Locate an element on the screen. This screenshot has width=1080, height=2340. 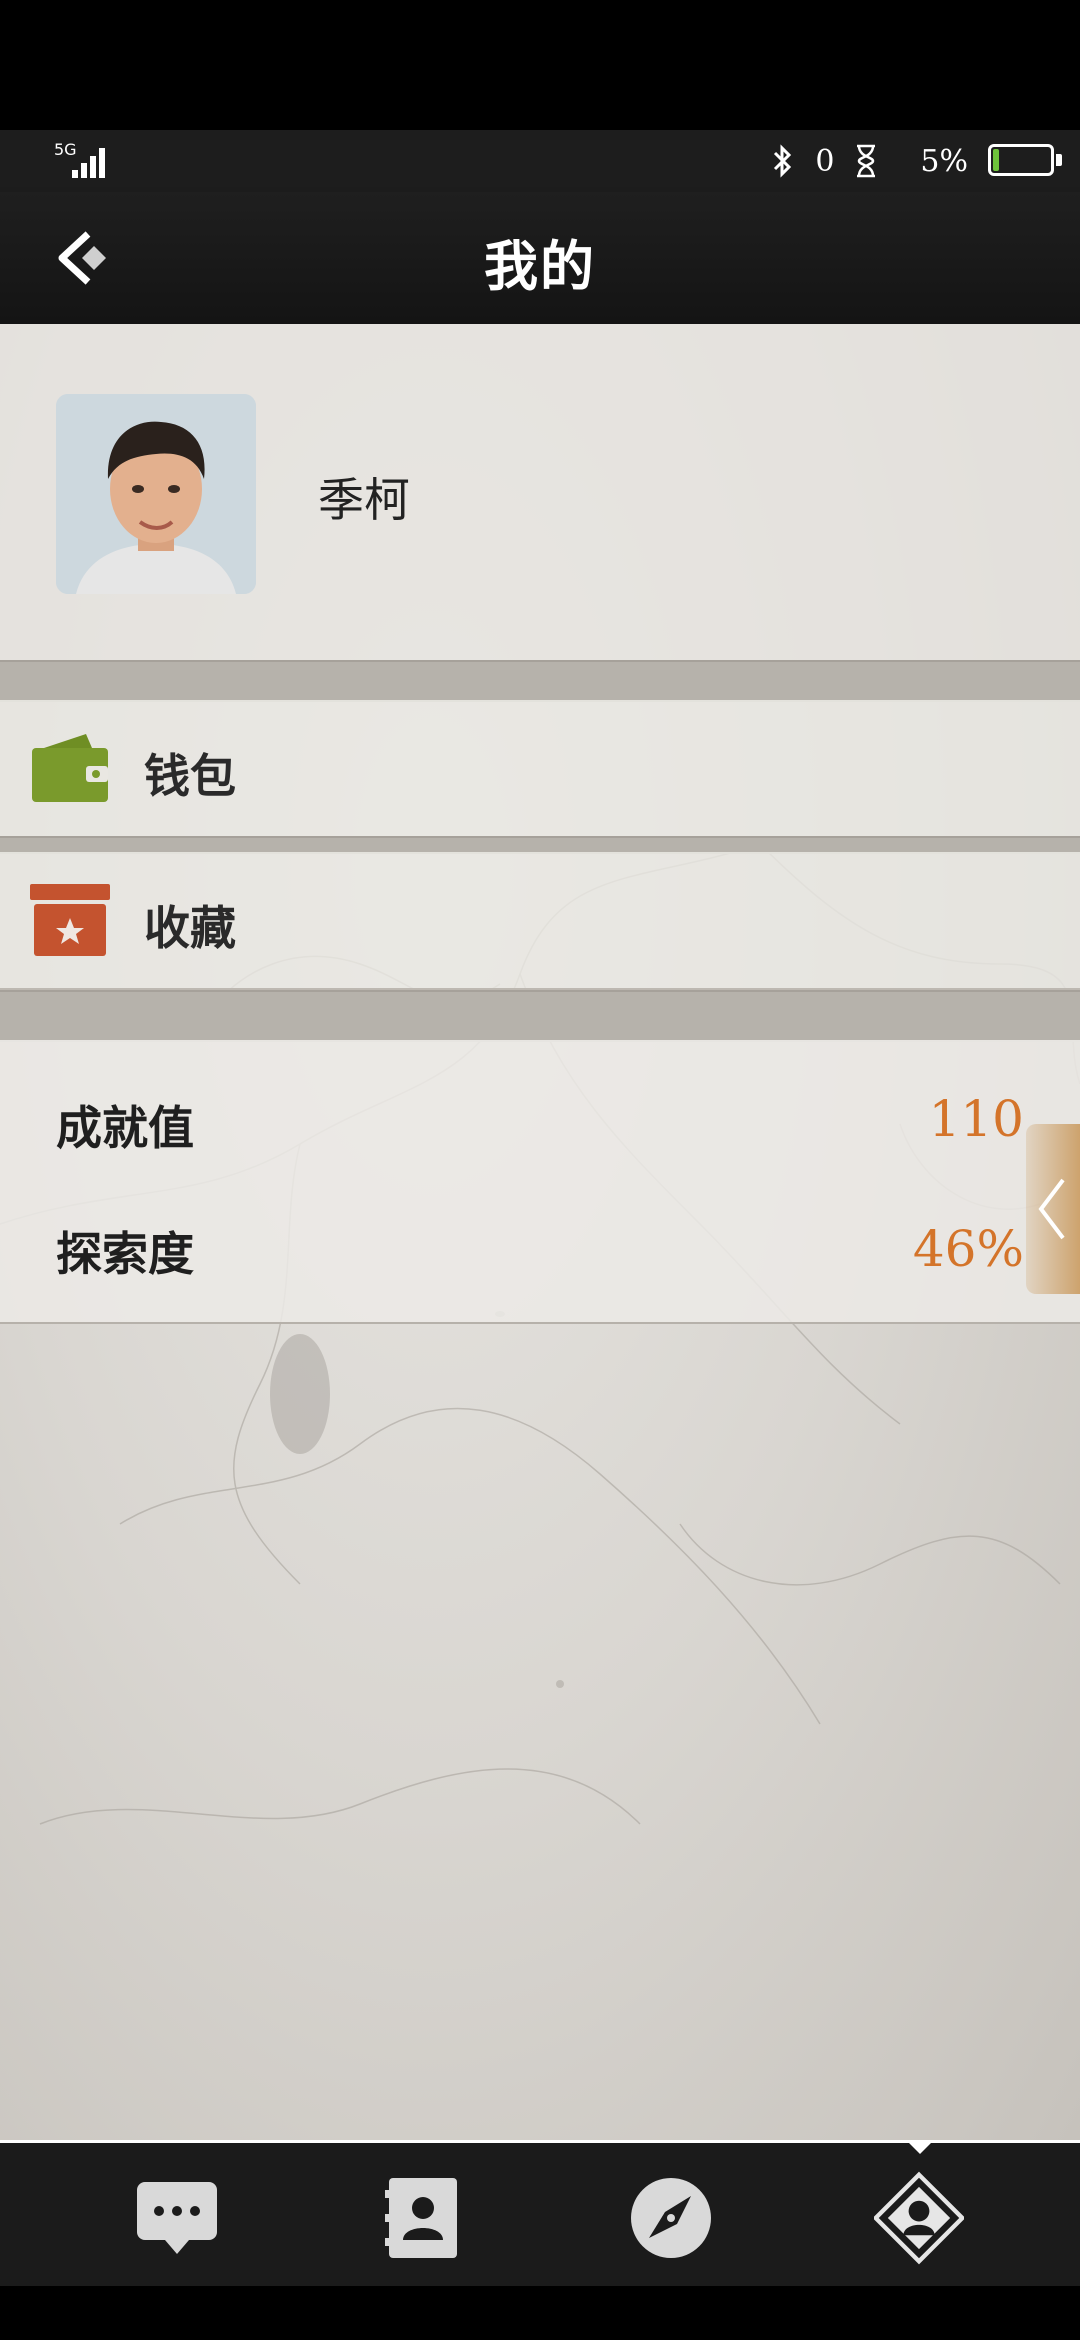
stats-card: 成就值 110 探索度 46% is located at coordinates (540, 1182).